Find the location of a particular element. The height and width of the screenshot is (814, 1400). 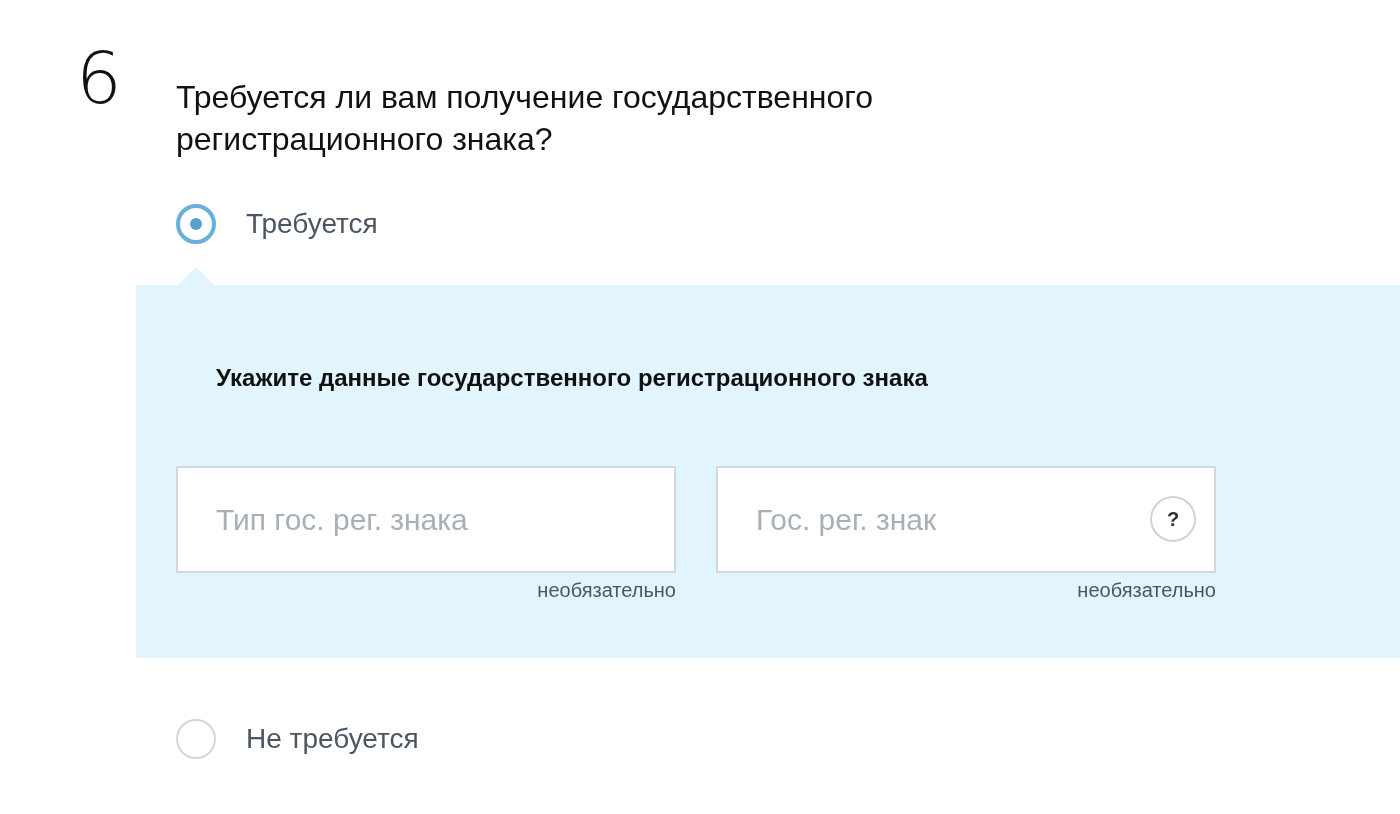

question-title: Требуется ли вам получение государственного регистрационного знака? is located at coordinates (525, 118).